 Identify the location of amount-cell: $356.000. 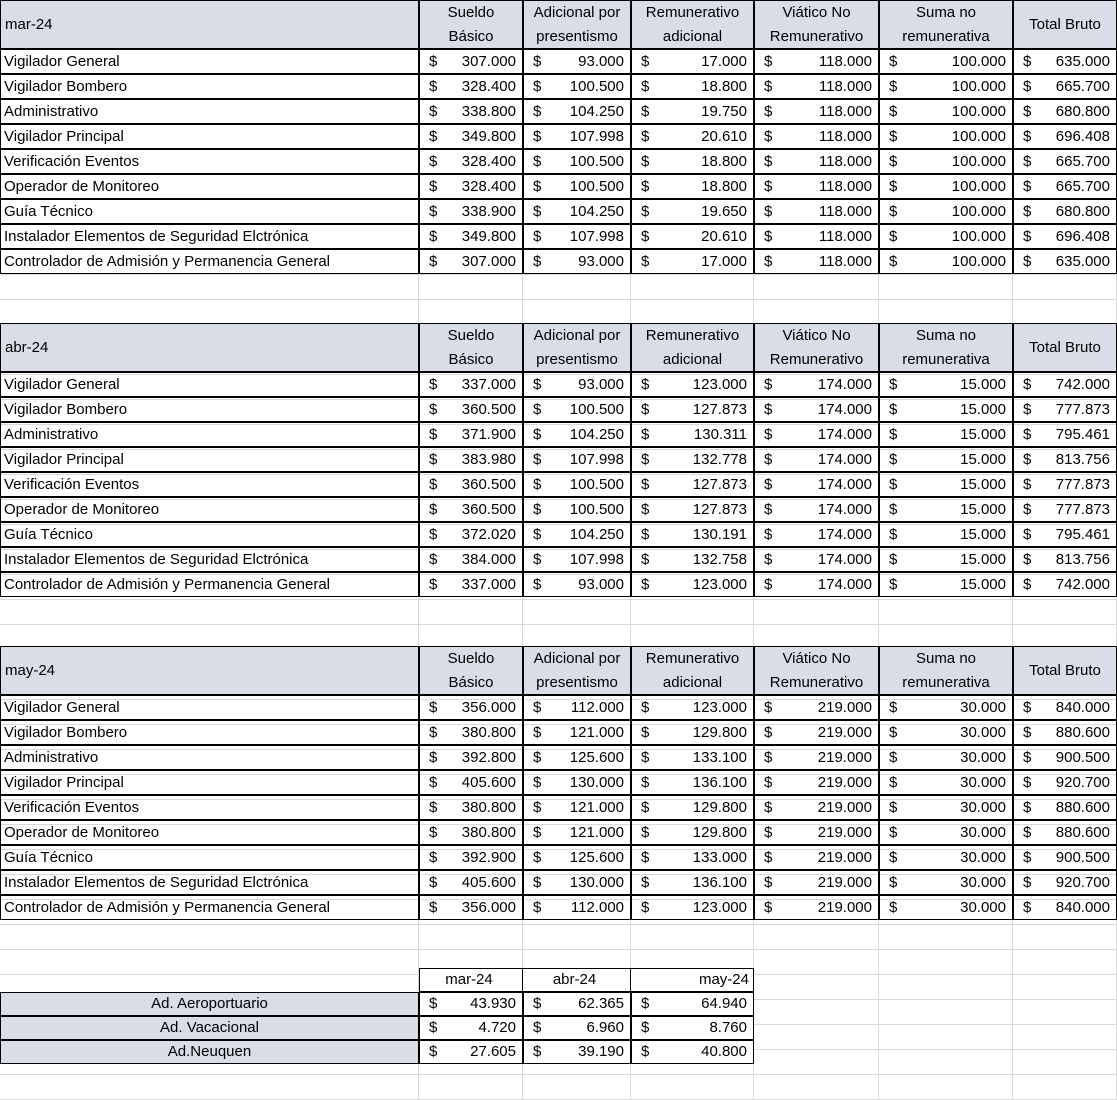
(471, 907).